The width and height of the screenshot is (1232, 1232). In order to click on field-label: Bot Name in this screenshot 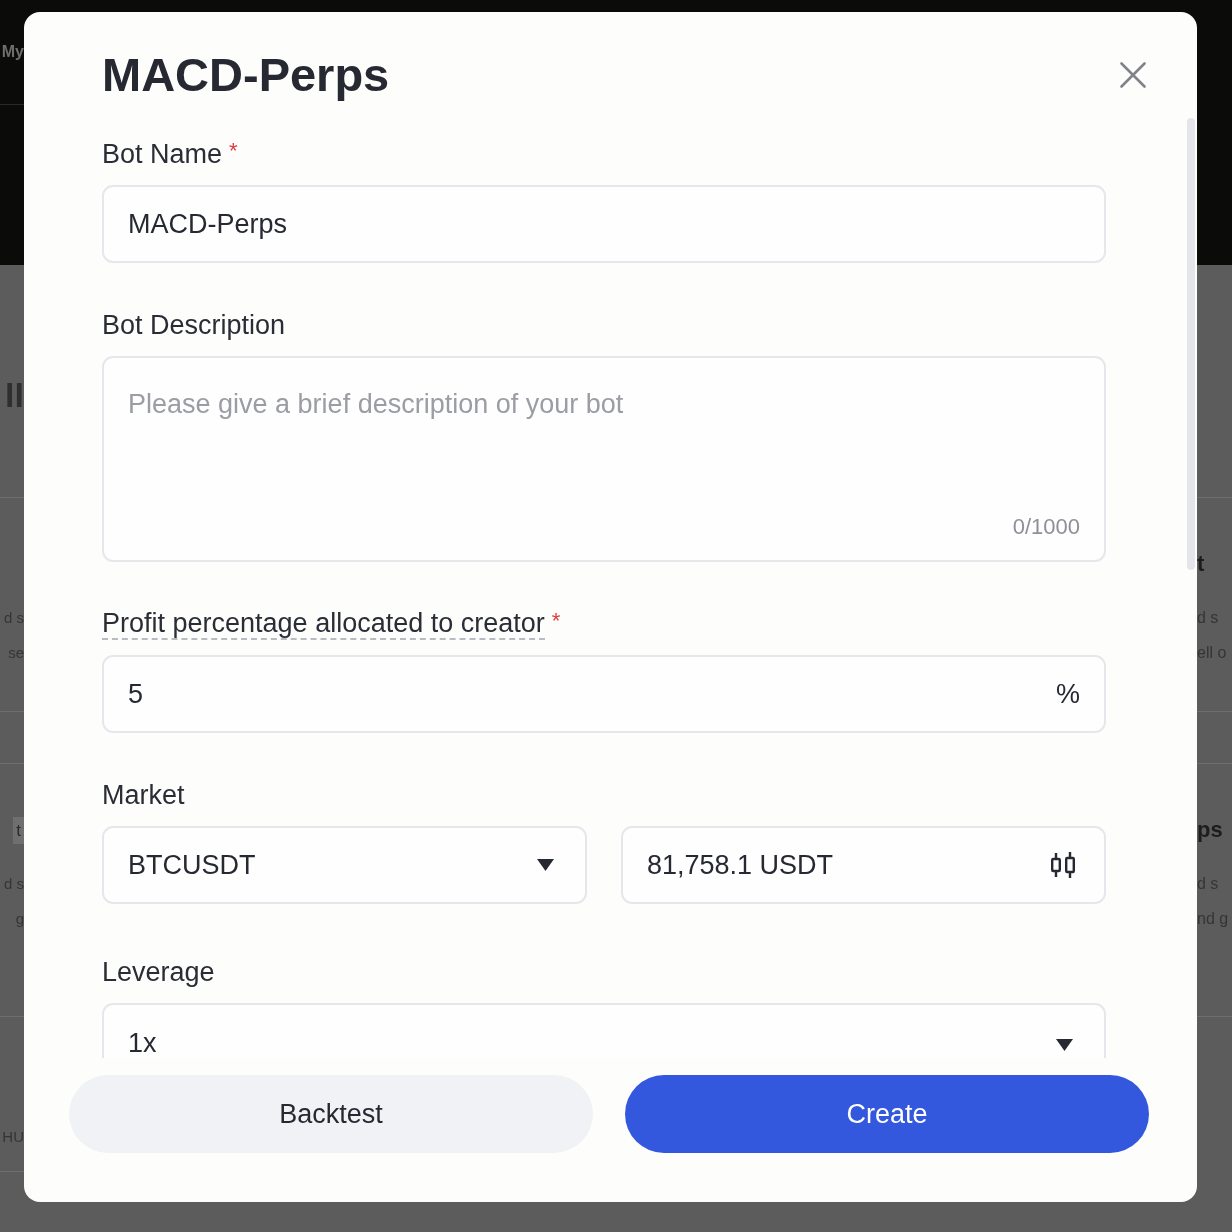, I will do `click(162, 154)`.